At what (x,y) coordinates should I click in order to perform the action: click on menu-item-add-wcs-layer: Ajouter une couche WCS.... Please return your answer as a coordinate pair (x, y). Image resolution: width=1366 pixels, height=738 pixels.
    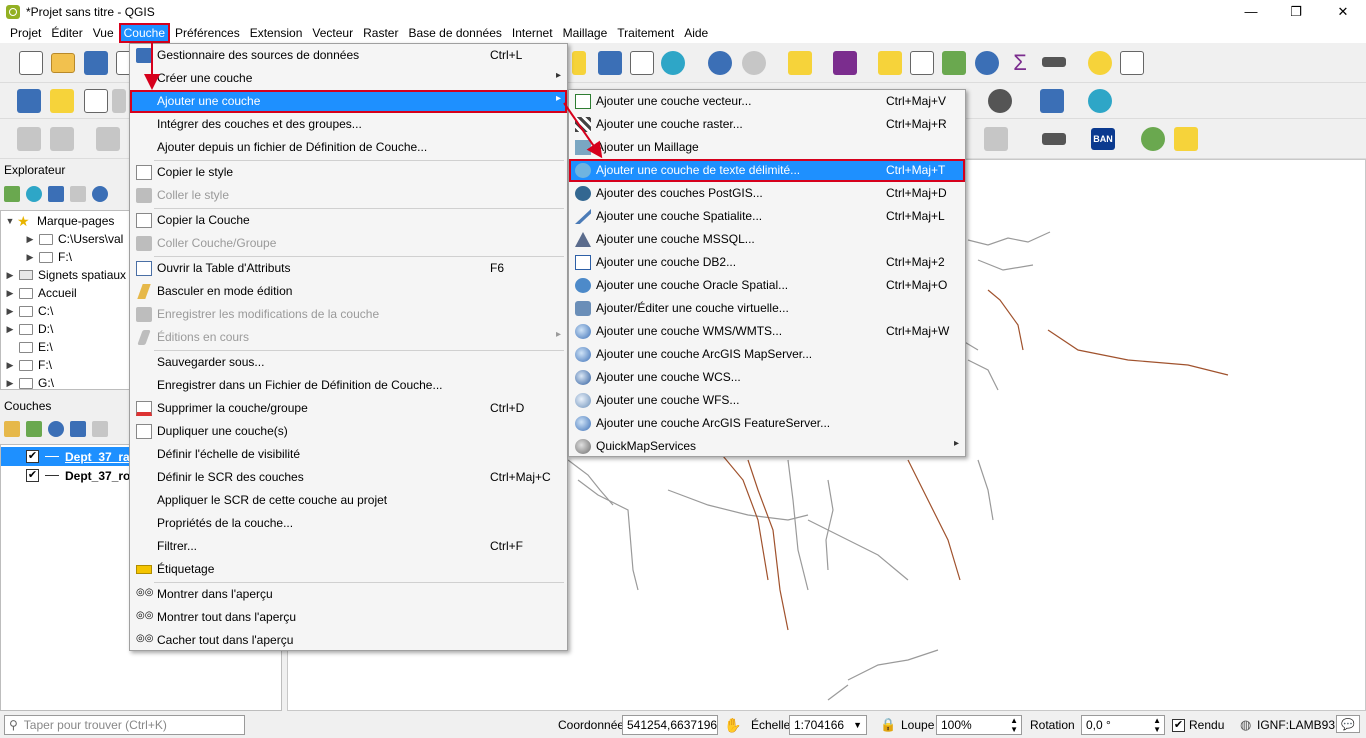
    Looking at the image, I should click on (767, 377).